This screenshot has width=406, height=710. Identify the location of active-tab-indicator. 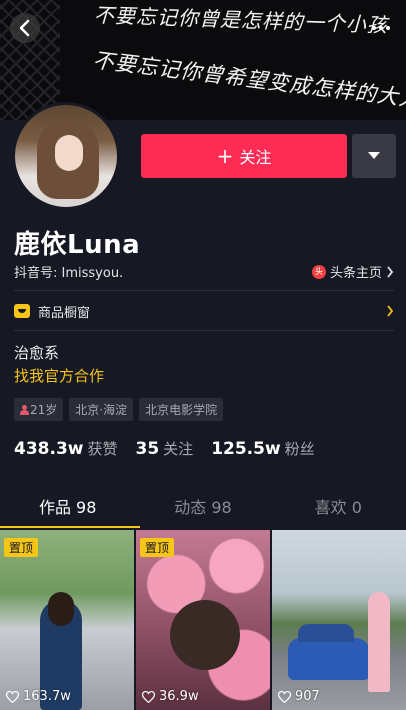
(70, 527).